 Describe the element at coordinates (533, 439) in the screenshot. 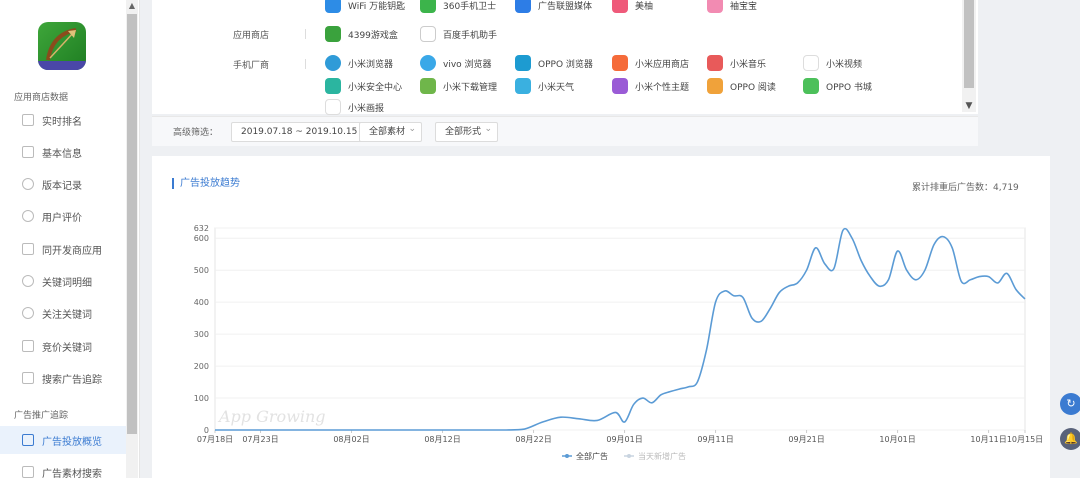

I see `x-tick-label: 08月22日` at that location.